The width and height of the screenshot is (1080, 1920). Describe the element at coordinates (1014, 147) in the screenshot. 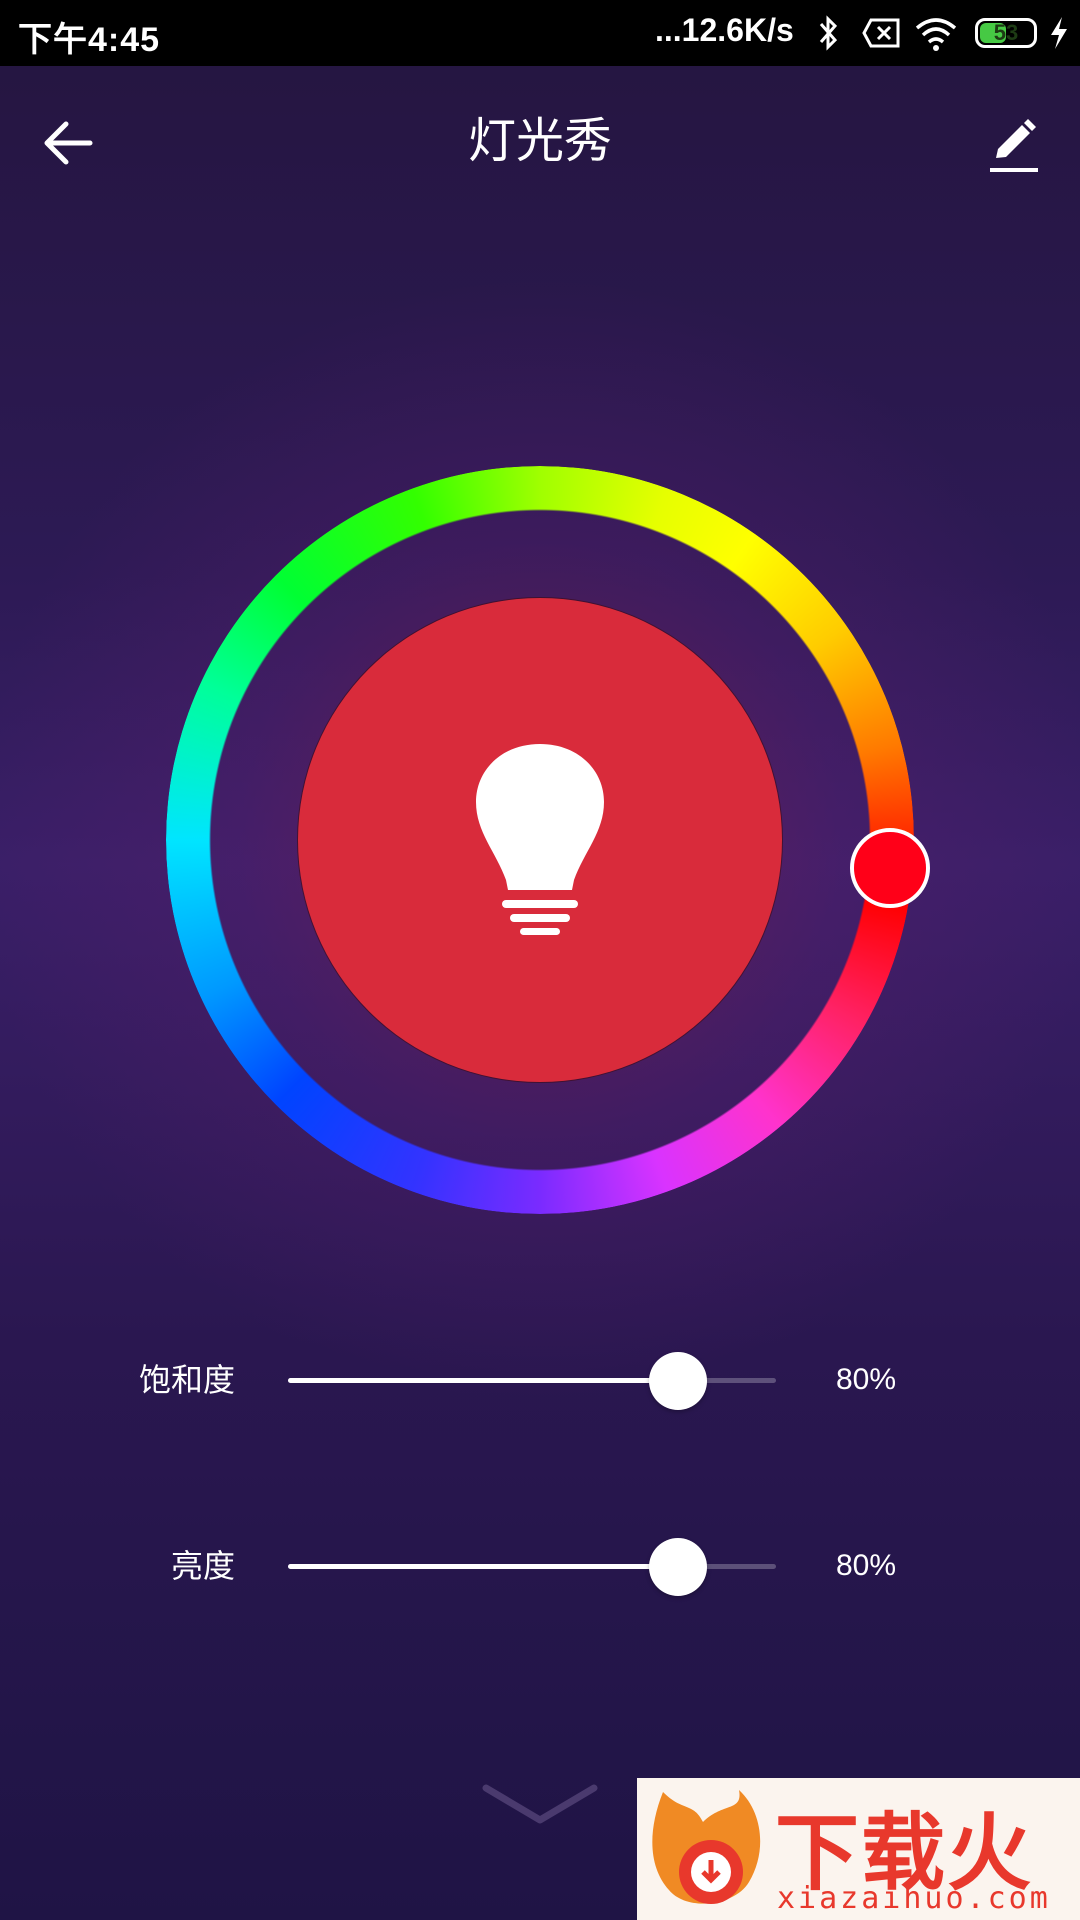

I see `edit-pencil-icon` at that location.